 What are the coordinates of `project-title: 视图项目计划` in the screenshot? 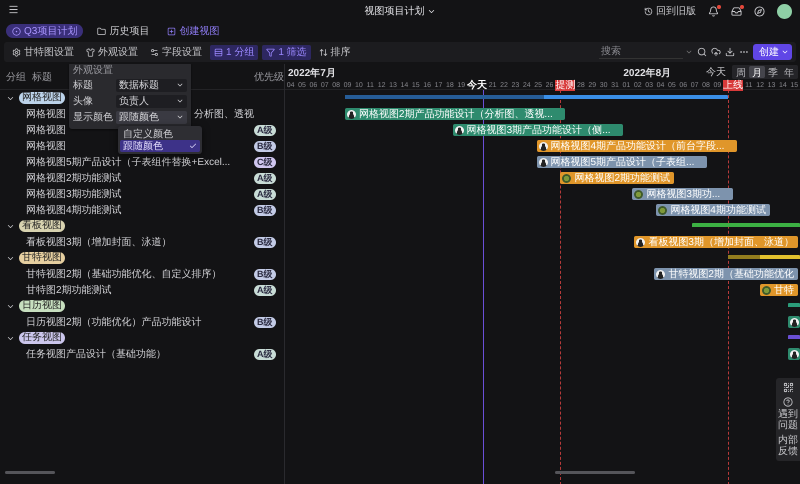 It's located at (400, 11).